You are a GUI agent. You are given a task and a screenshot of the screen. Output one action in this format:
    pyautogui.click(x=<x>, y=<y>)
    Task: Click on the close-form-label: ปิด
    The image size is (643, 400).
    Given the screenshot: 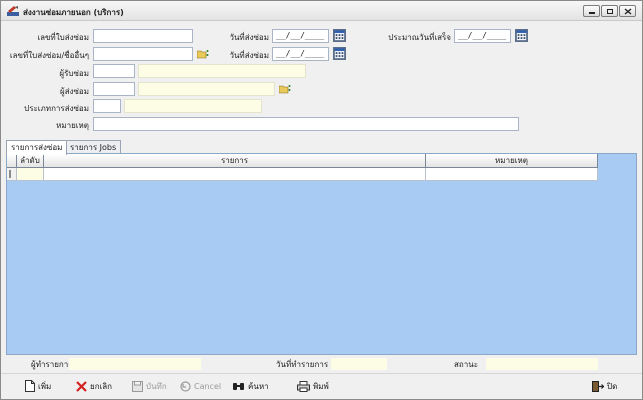 What is the action you would take?
    pyautogui.click(x=612, y=386)
    